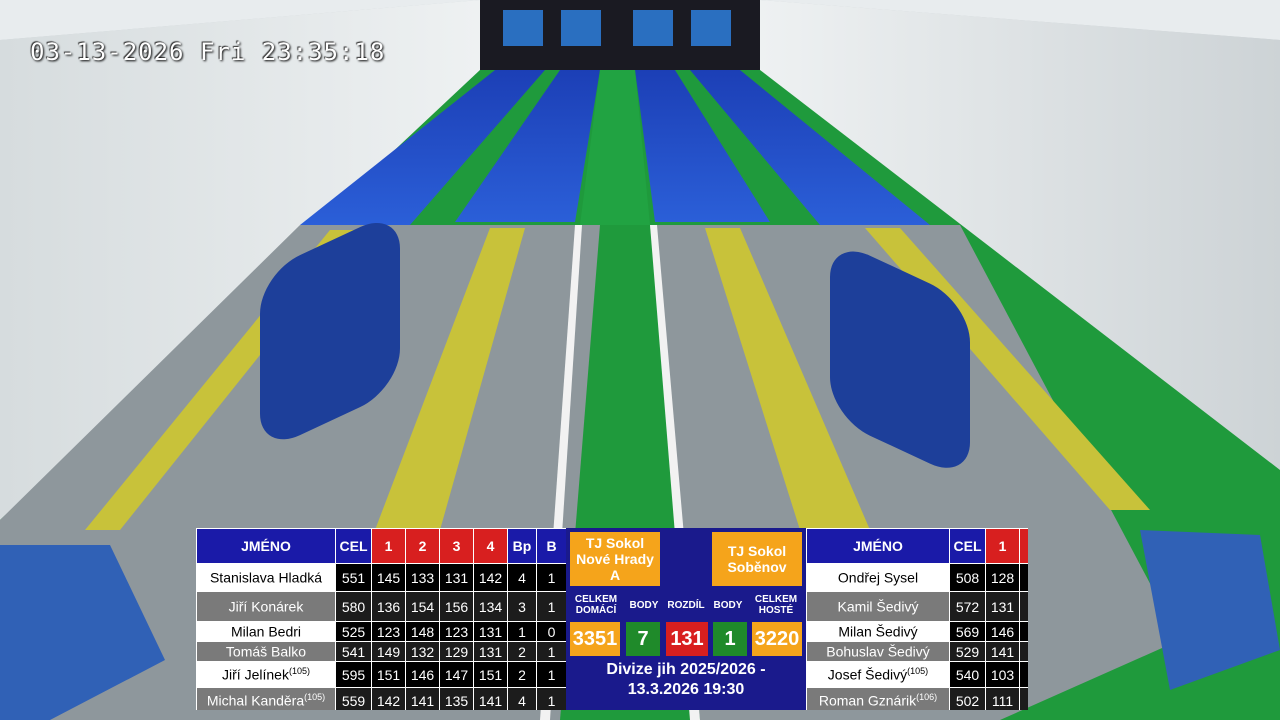  I want to click on player-name-text: Tomáš Balko, so click(266, 651).